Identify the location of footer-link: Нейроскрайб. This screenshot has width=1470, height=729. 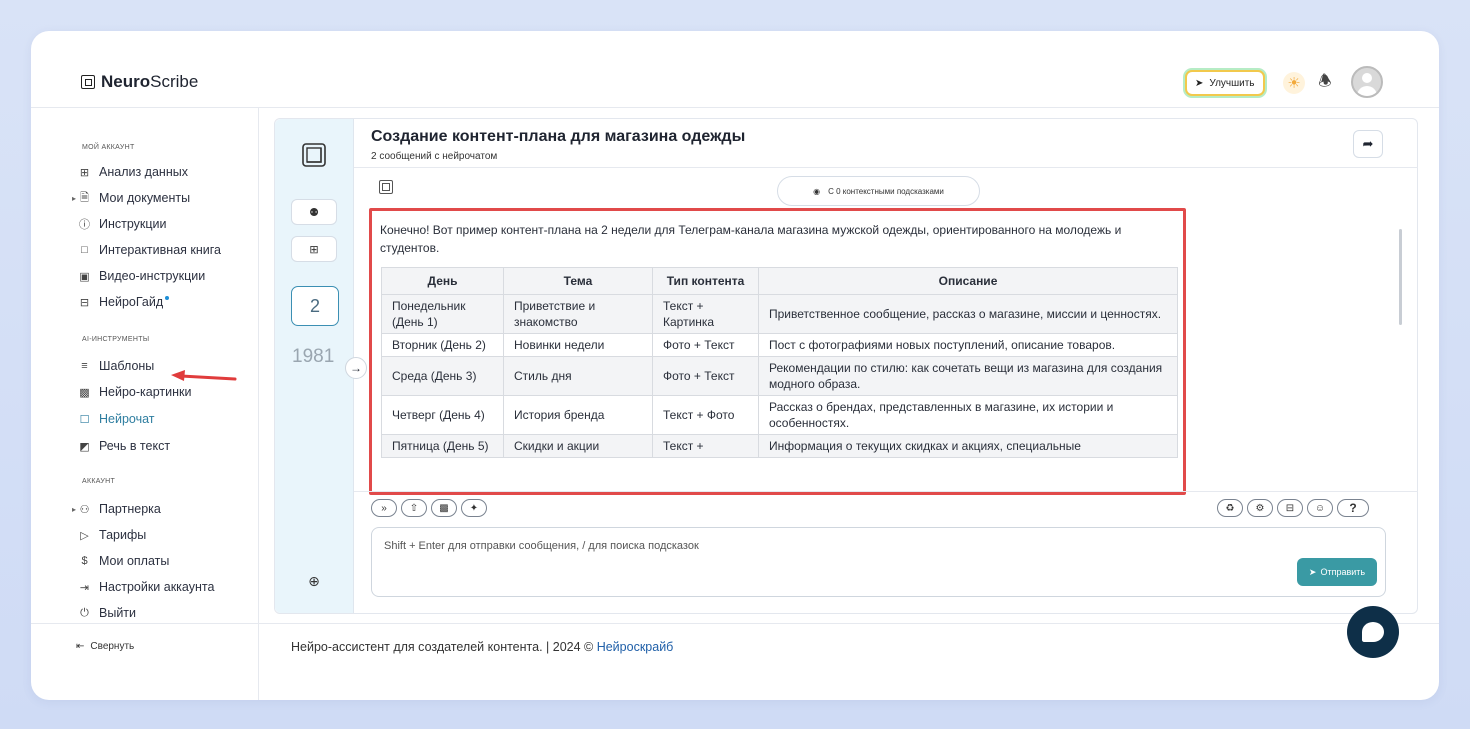
(635, 647).